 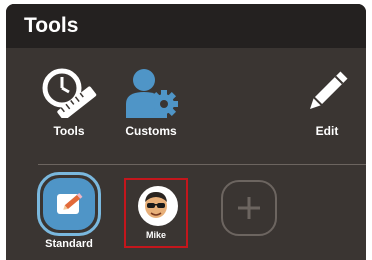 I want to click on profile-mike: Mike, so click(x=156, y=213).